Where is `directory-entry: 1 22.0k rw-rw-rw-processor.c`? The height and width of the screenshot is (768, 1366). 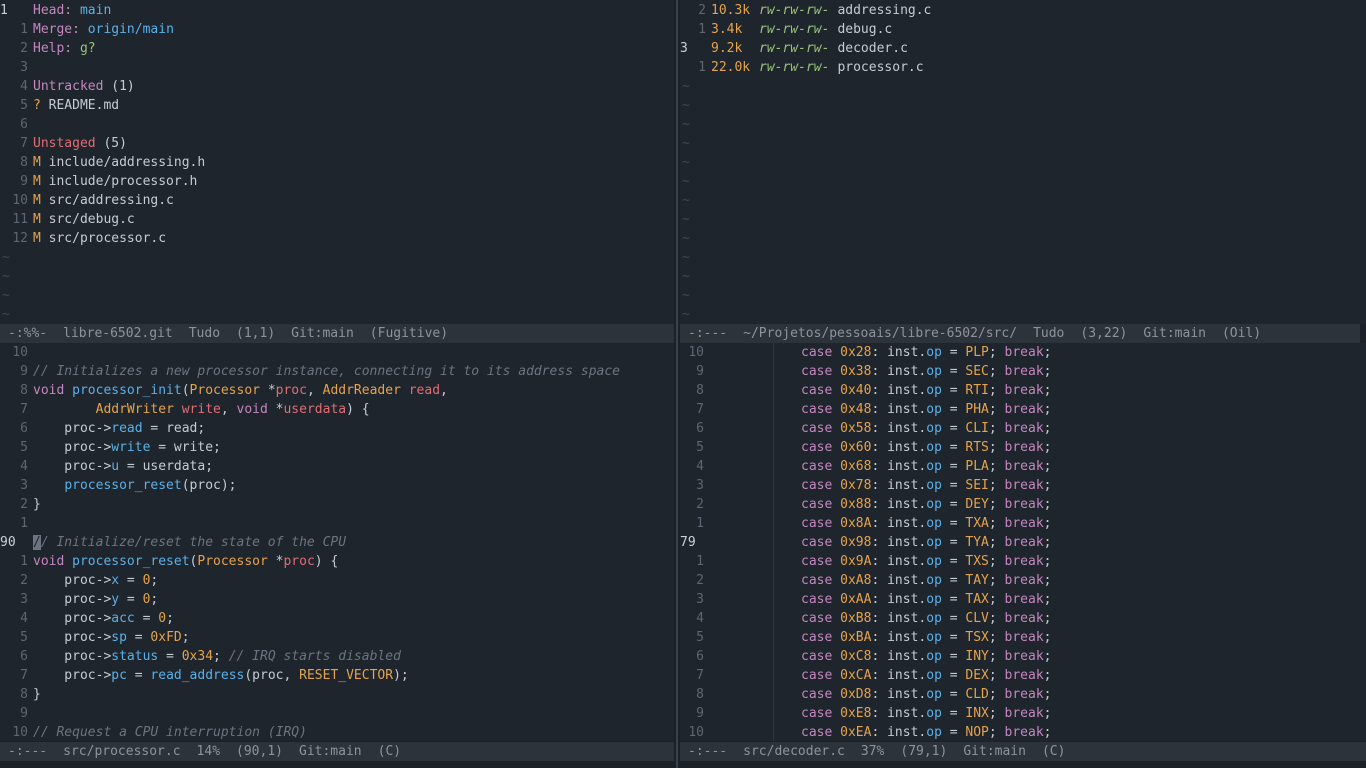
directory-entry: 1 22.0k rw-rw-rw-processor.c is located at coordinates (1023, 67).